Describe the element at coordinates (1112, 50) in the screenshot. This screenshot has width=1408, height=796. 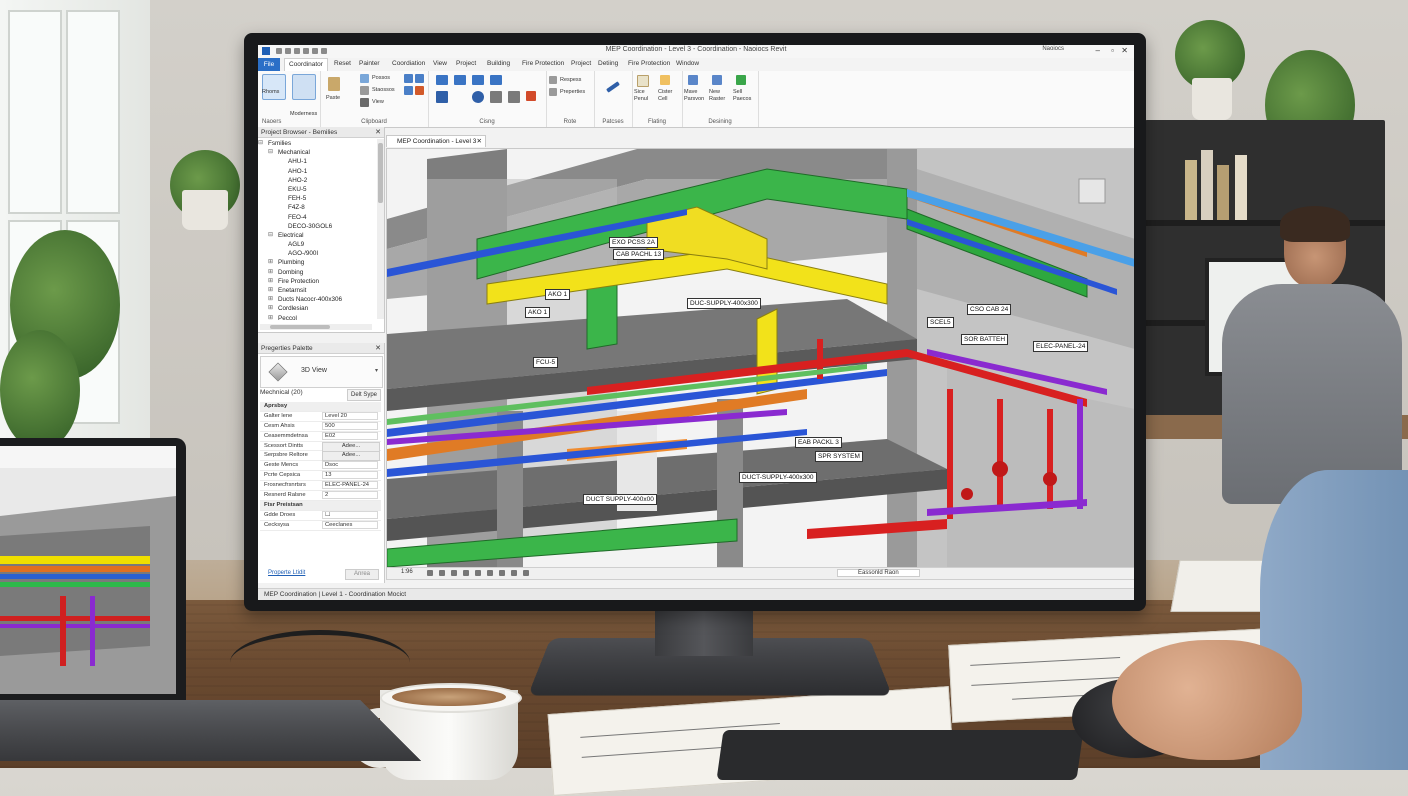
I see `maximize-icon: ▫` at that location.